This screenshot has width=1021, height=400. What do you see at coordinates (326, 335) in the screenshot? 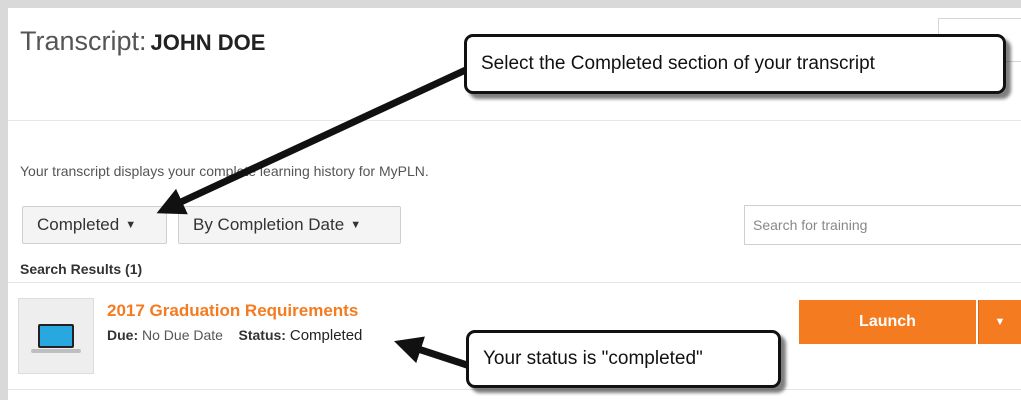
I see `status-value: Completed` at bounding box center [326, 335].